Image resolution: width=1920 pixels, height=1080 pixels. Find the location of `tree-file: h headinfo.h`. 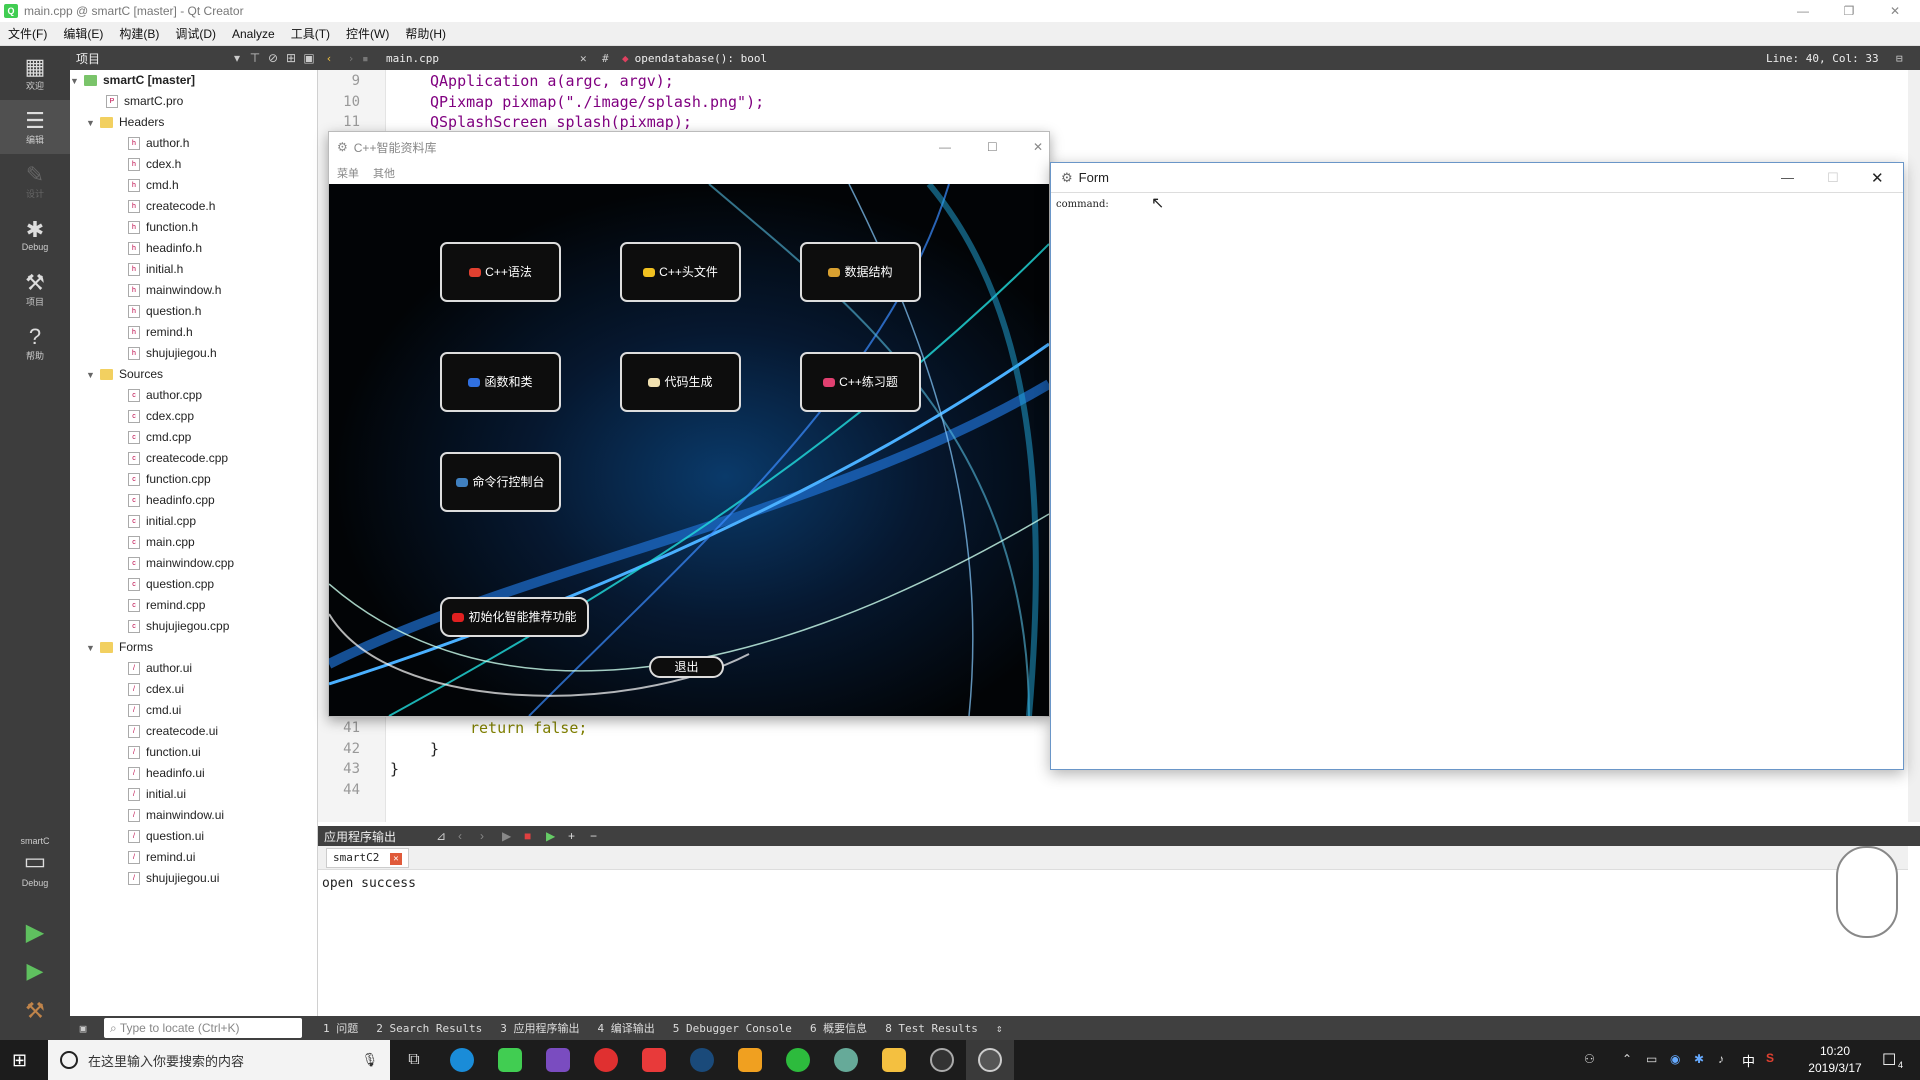

tree-file: h headinfo.h is located at coordinates (193, 248).